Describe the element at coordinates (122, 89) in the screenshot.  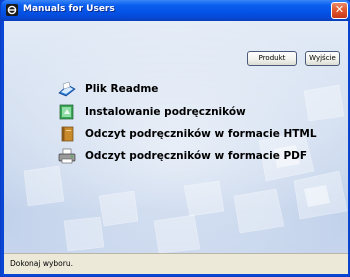
I see `menu-item-label: Plik Readme` at that location.